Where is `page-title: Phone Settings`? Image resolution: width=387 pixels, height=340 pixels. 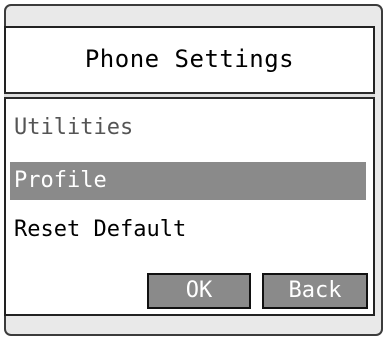
page-title: Phone Settings is located at coordinates (189, 59).